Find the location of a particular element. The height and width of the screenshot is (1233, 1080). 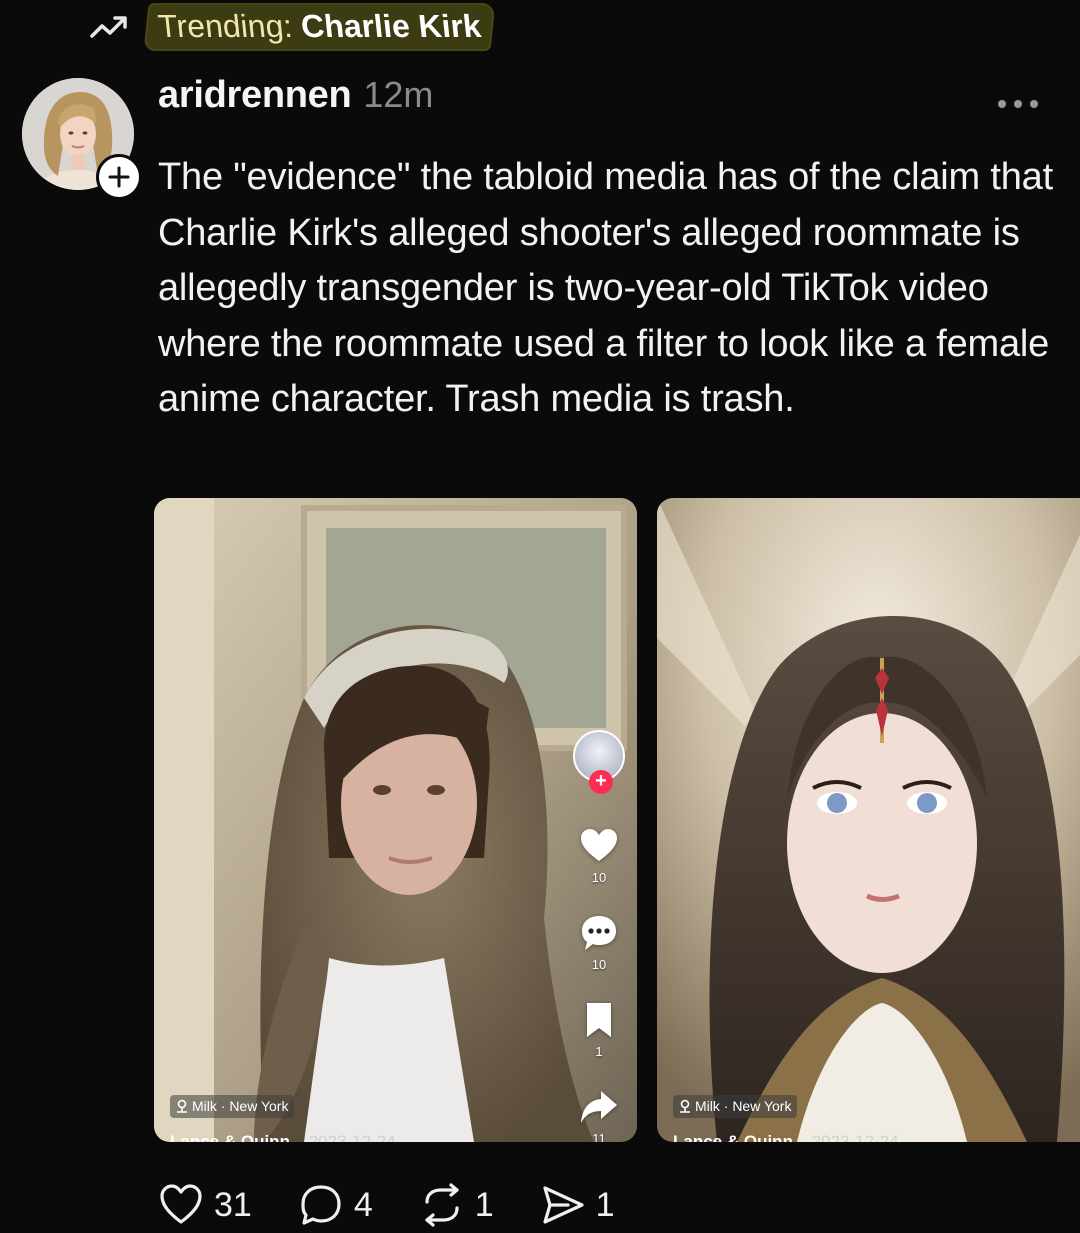

repost-button: 1 is located at coordinates (456, 1205).